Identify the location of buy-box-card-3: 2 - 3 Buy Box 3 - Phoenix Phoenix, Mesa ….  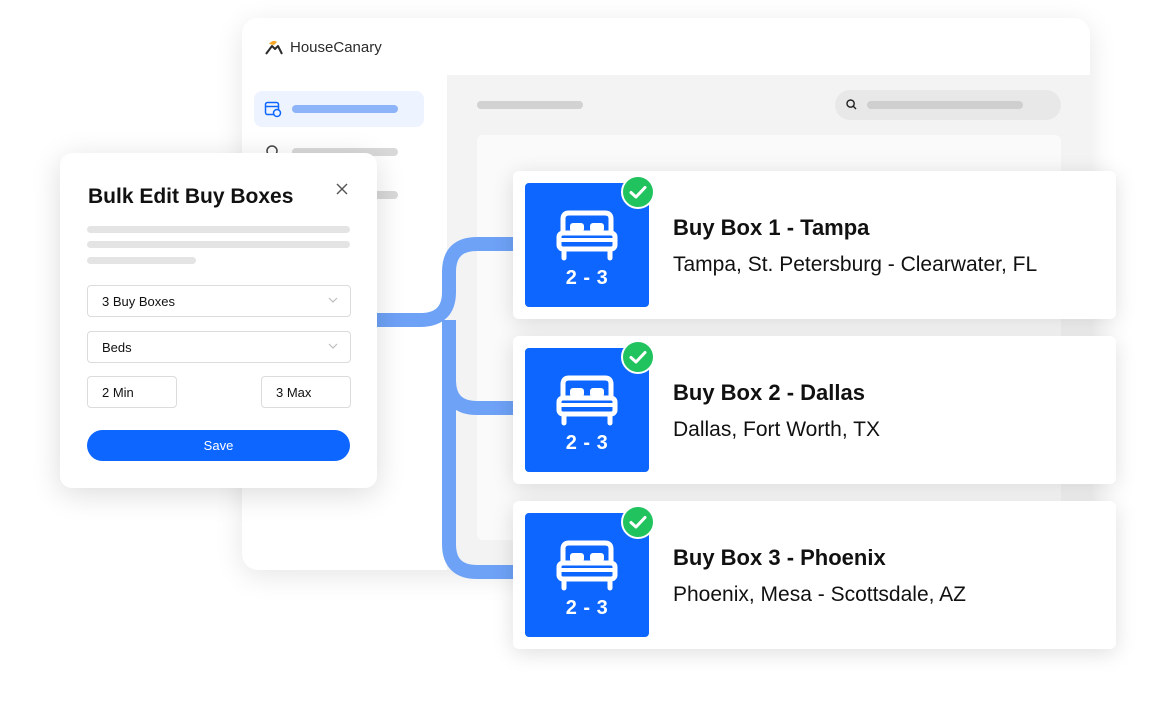
(814, 575).